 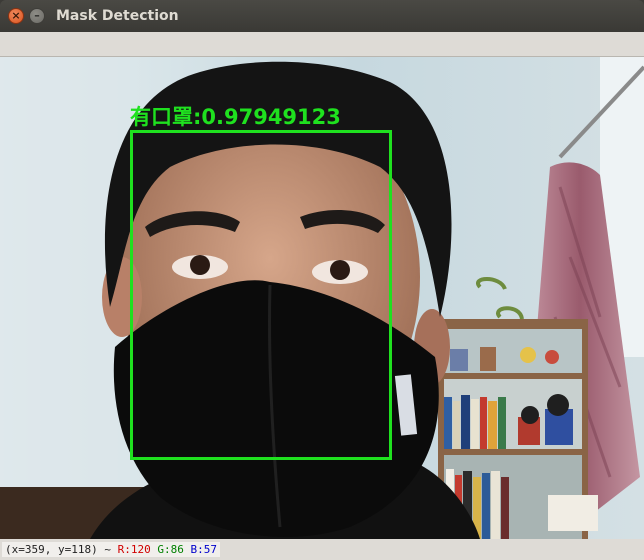 I want to click on statusbar: (x=359, y=118) ~ R:120 G:86 B:57, so click(x=322, y=549).